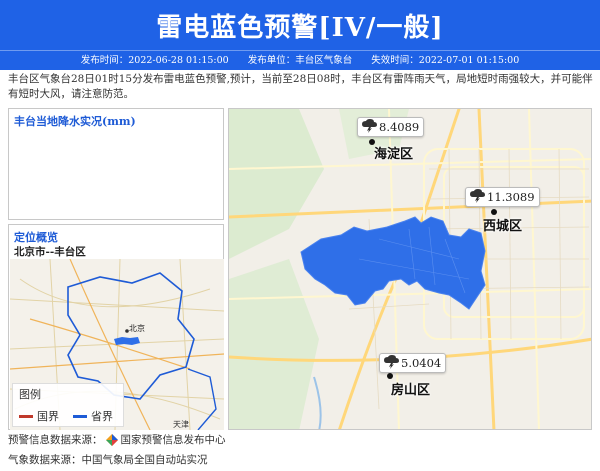 The image size is (600, 471). What do you see at coordinates (39, 416) in the screenshot?
I see `legend-item-national-border: 国界` at bounding box center [39, 416].